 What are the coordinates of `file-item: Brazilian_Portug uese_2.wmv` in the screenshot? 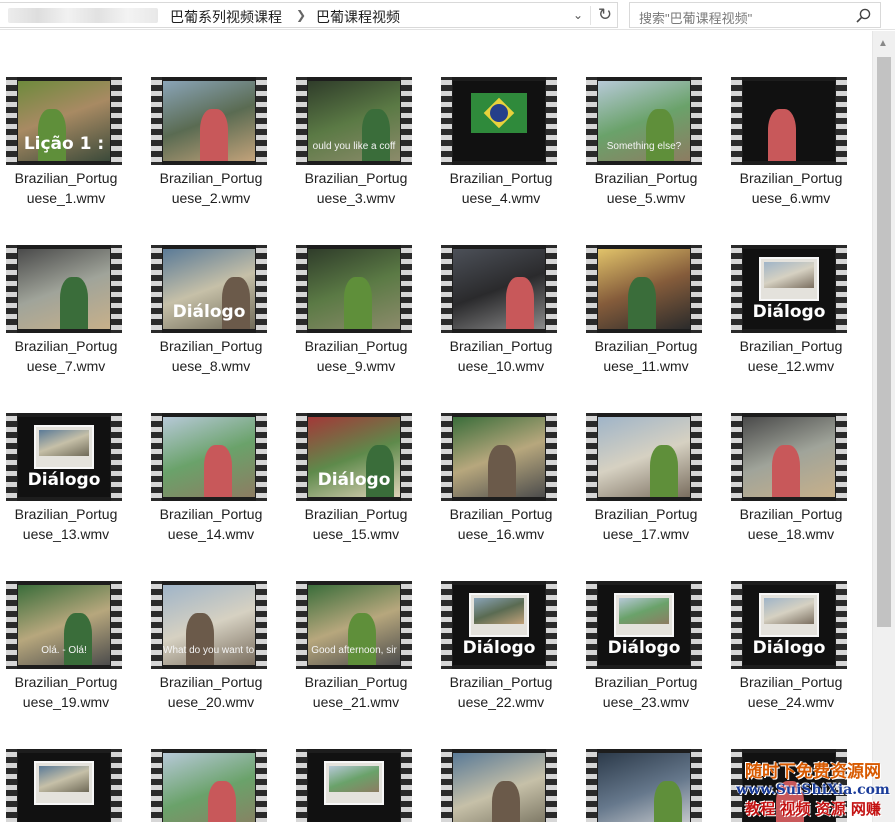 It's located at (217, 118).